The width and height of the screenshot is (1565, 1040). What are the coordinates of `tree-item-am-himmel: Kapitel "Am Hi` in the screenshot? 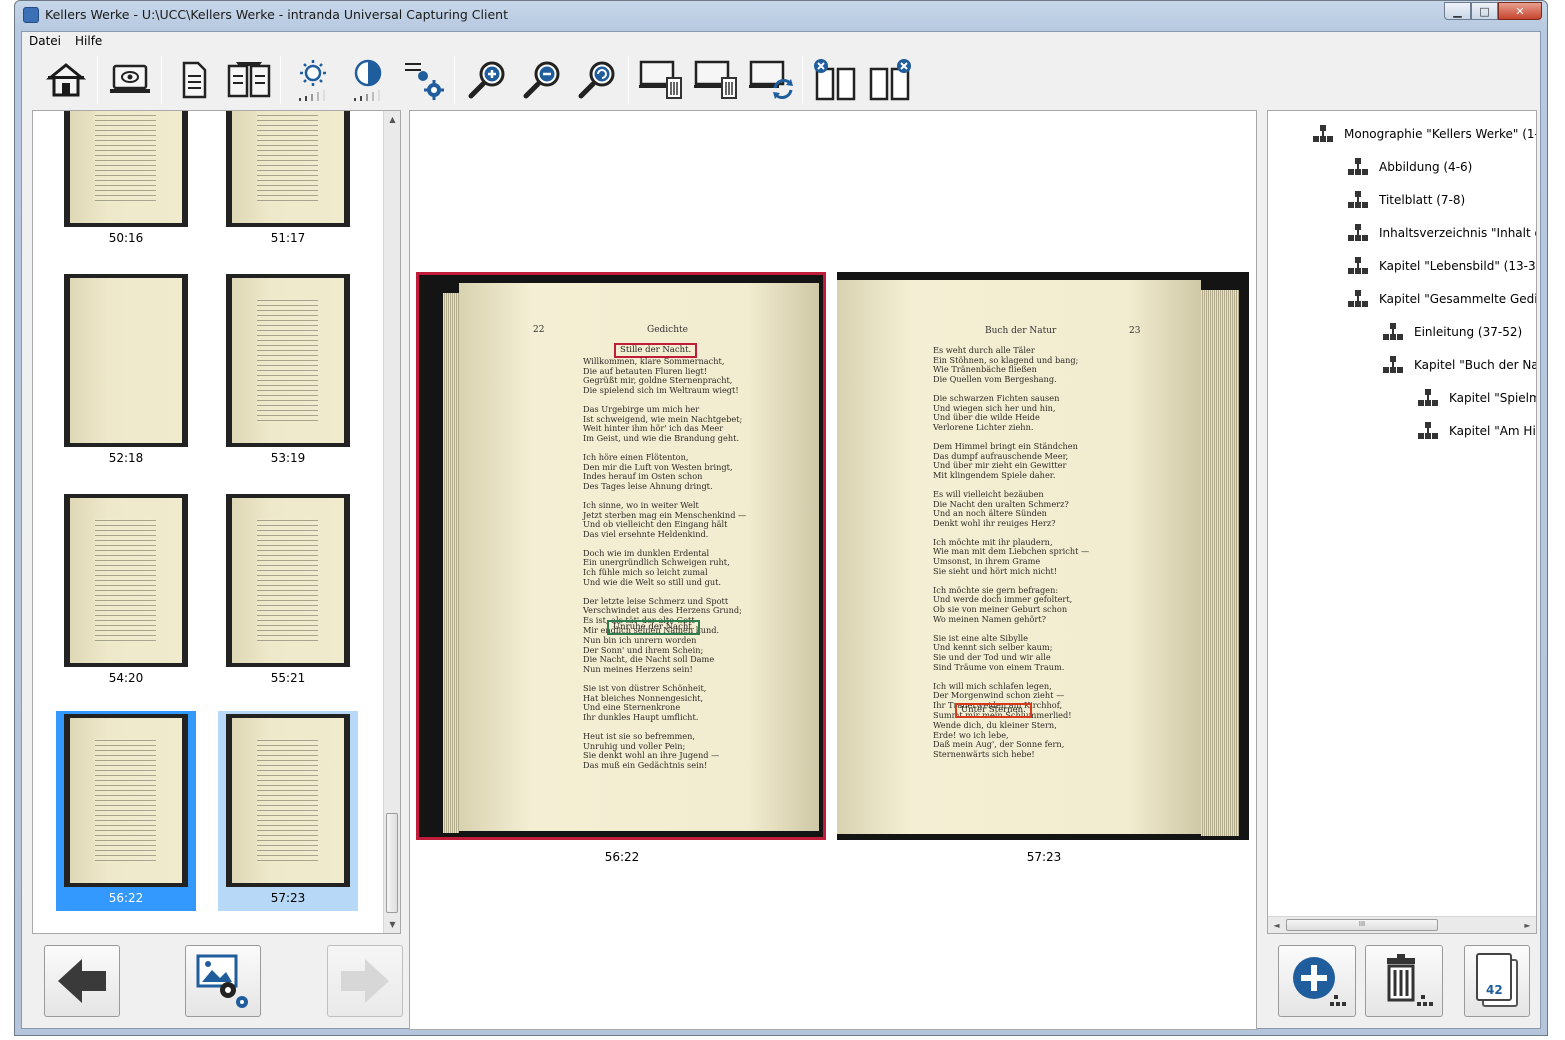 It's located at (1476, 431).